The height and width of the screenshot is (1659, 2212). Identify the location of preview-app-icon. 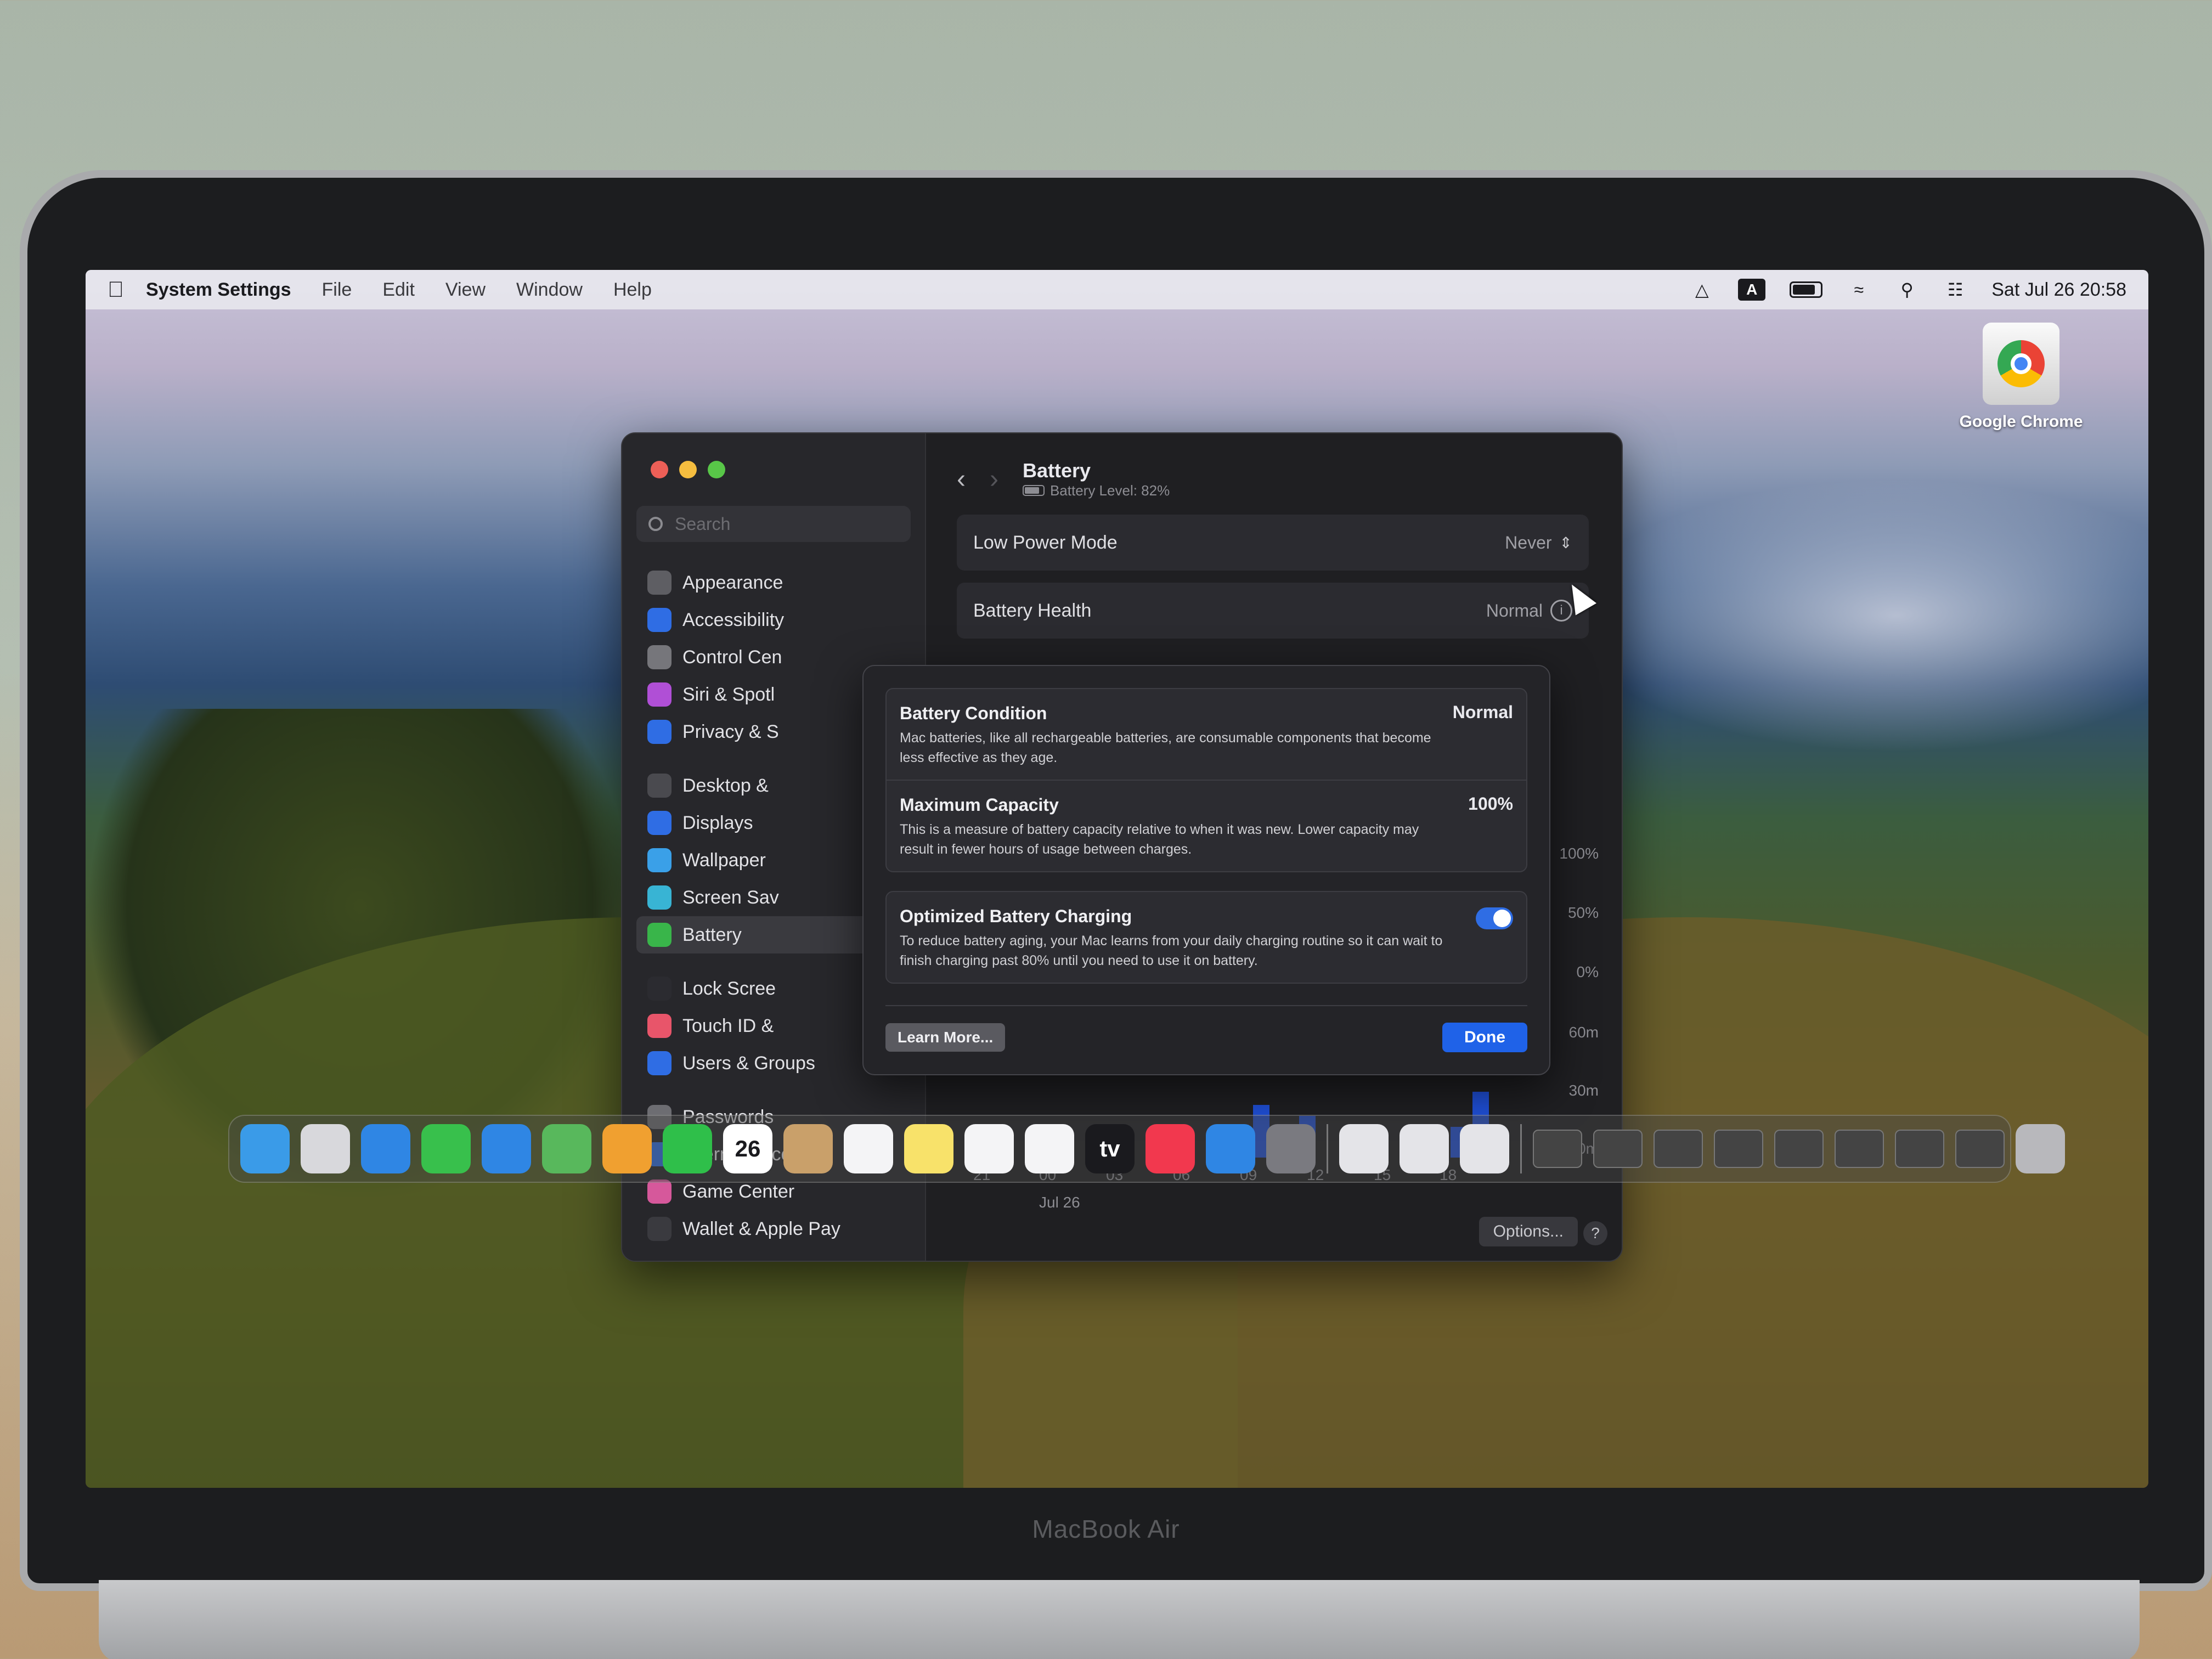
(1485, 1149).